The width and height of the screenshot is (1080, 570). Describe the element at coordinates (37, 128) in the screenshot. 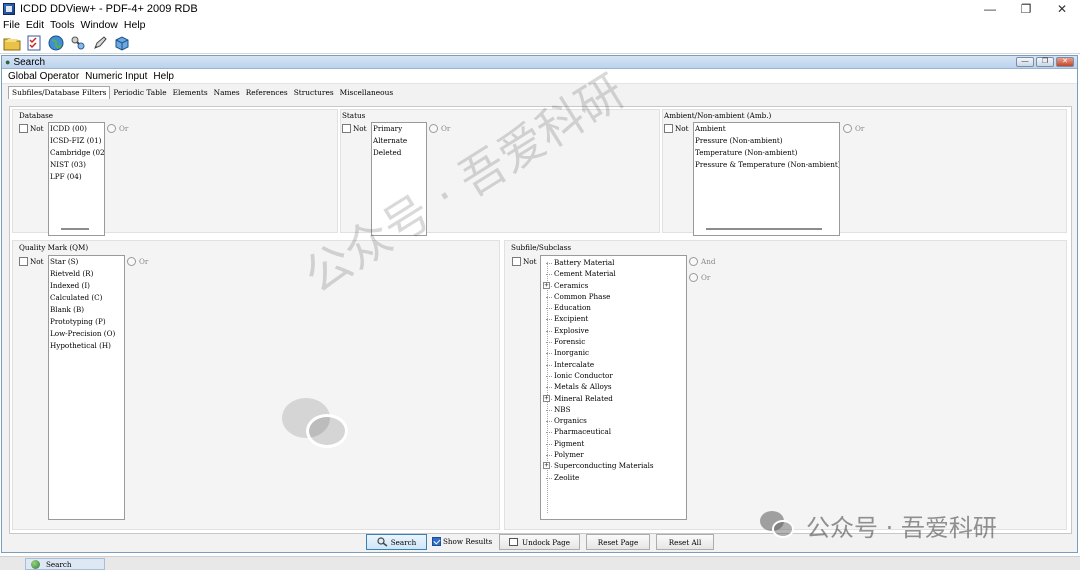

I see `database-not-label: Not` at that location.